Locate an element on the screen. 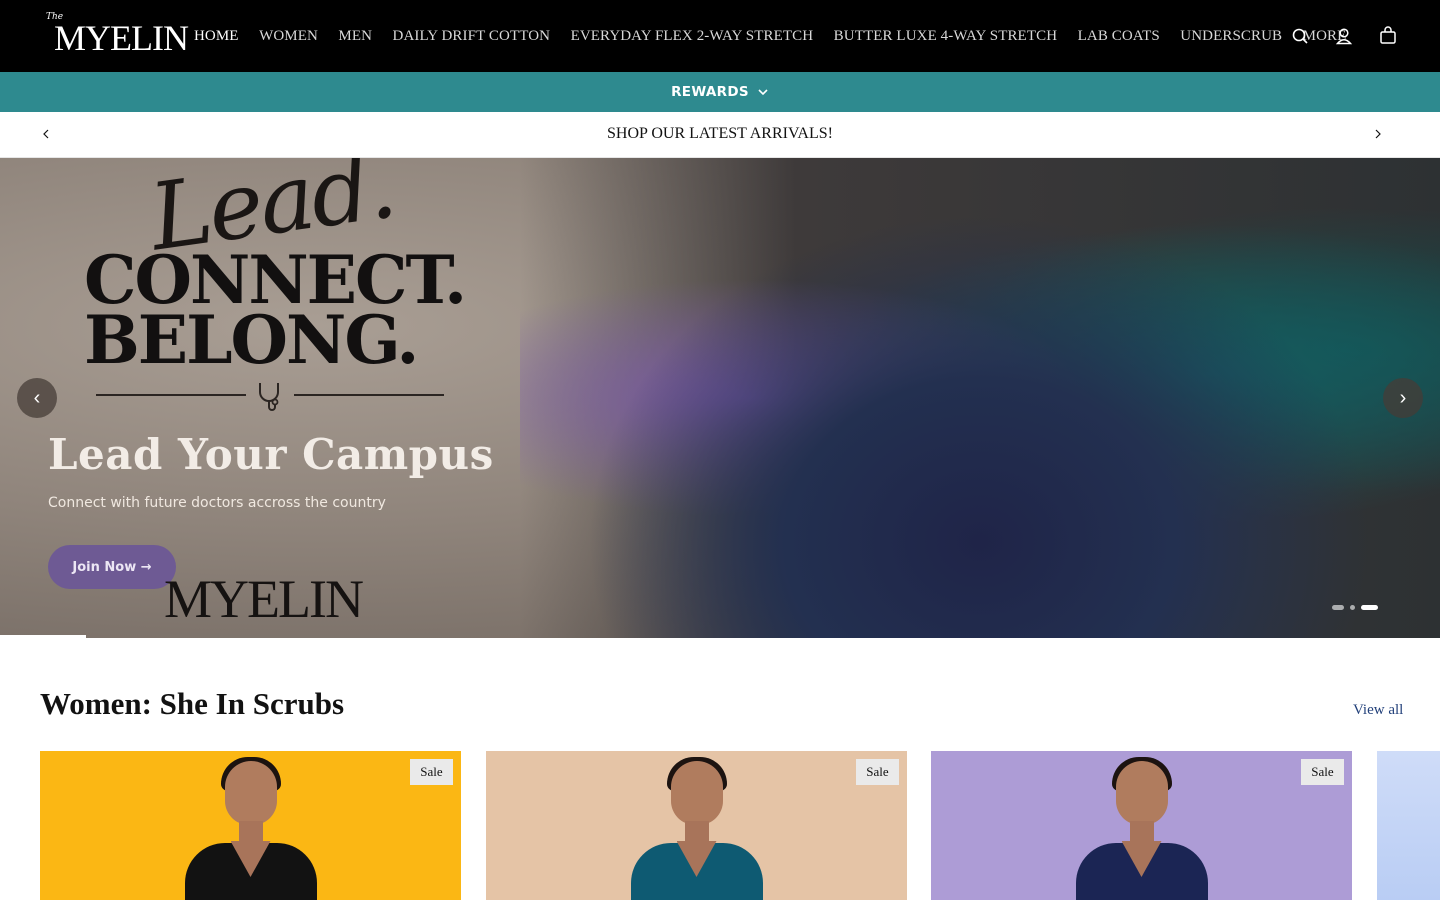 This screenshot has height=900, width=1440. logo: The MYELIN is located at coordinates (116, 36).